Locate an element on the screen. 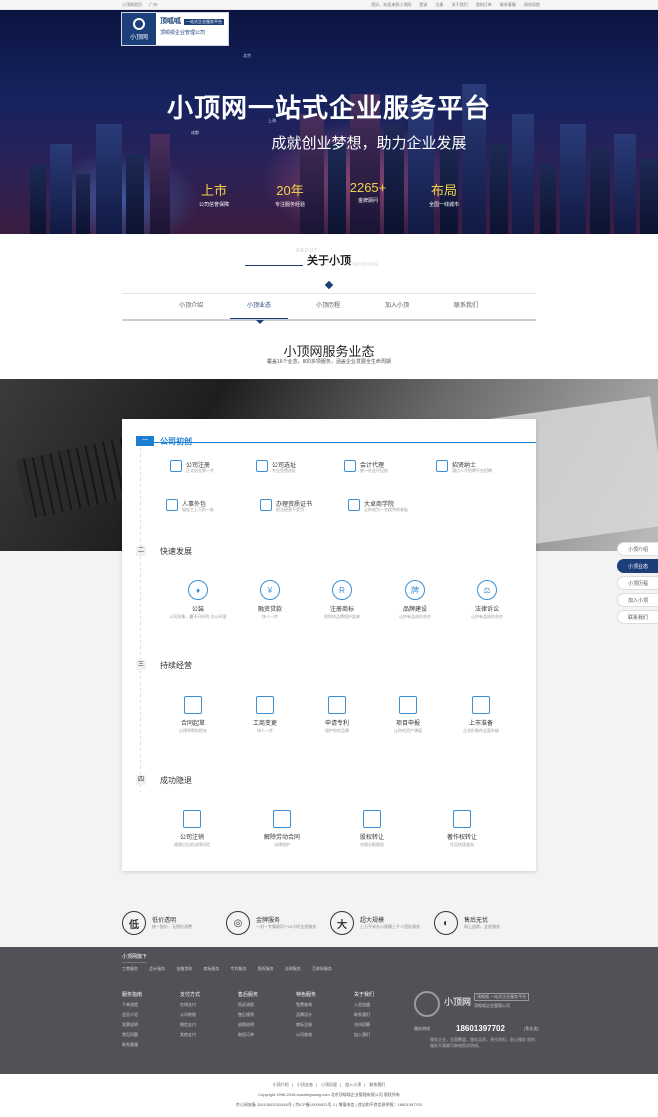 The width and height of the screenshot is (658, 1117). col-link: 品牌设计 is located at coordinates (306, 1015).